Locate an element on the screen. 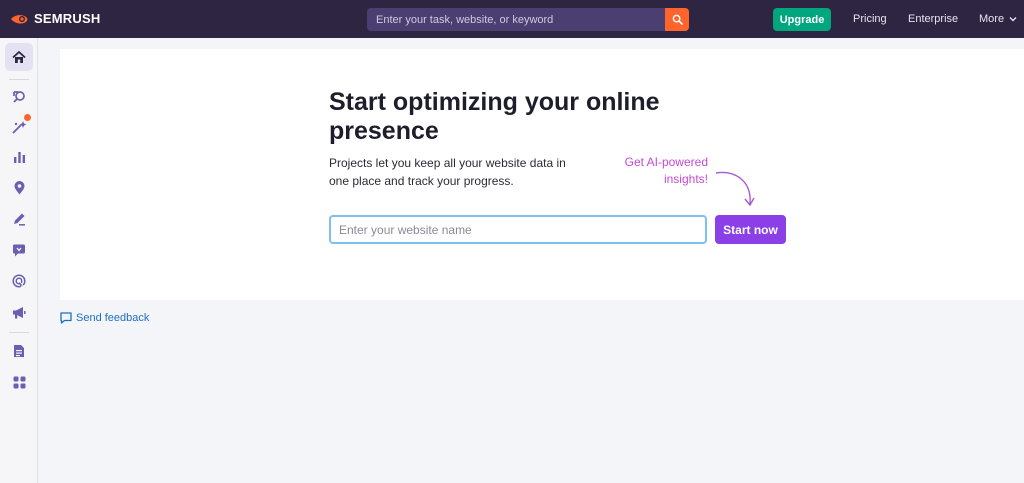 The height and width of the screenshot is (483, 1024). search-button is located at coordinates (677, 19).